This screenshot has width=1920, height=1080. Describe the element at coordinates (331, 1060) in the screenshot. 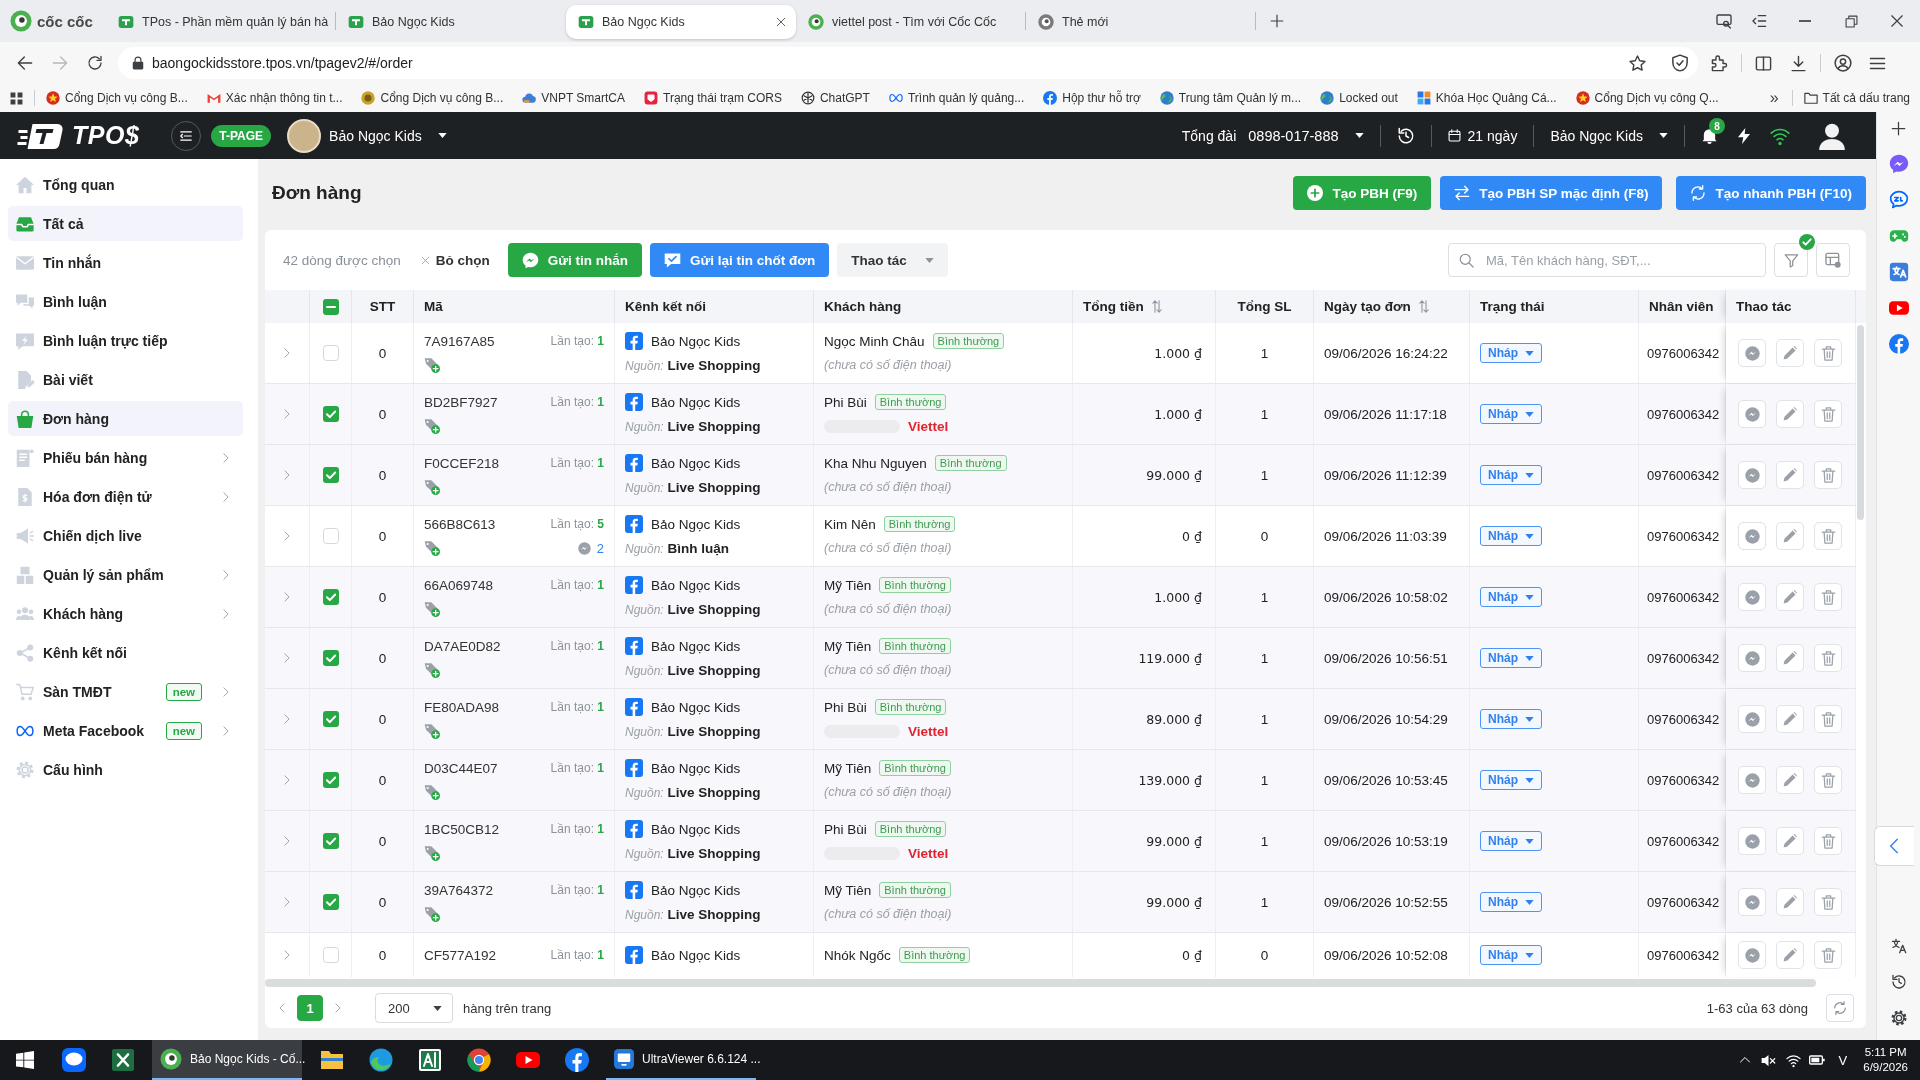

I see `folder-icon` at that location.